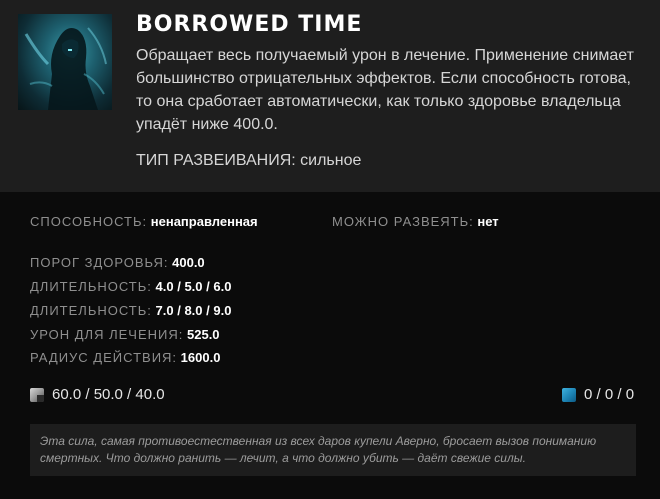  Describe the element at coordinates (193, 286) in the screenshot. I see `stat-value: 4.0 / 5.0 / 6.0` at that location.